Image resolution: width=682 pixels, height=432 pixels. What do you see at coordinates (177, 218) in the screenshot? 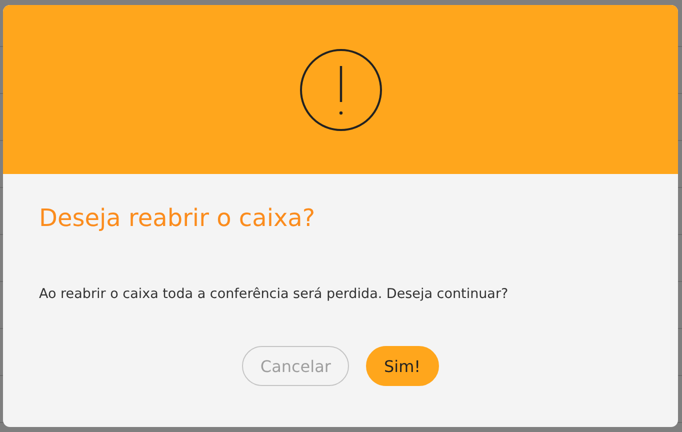
I see `dialog-title: Deseja reabrir o caixa?` at bounding box center [177, 218].